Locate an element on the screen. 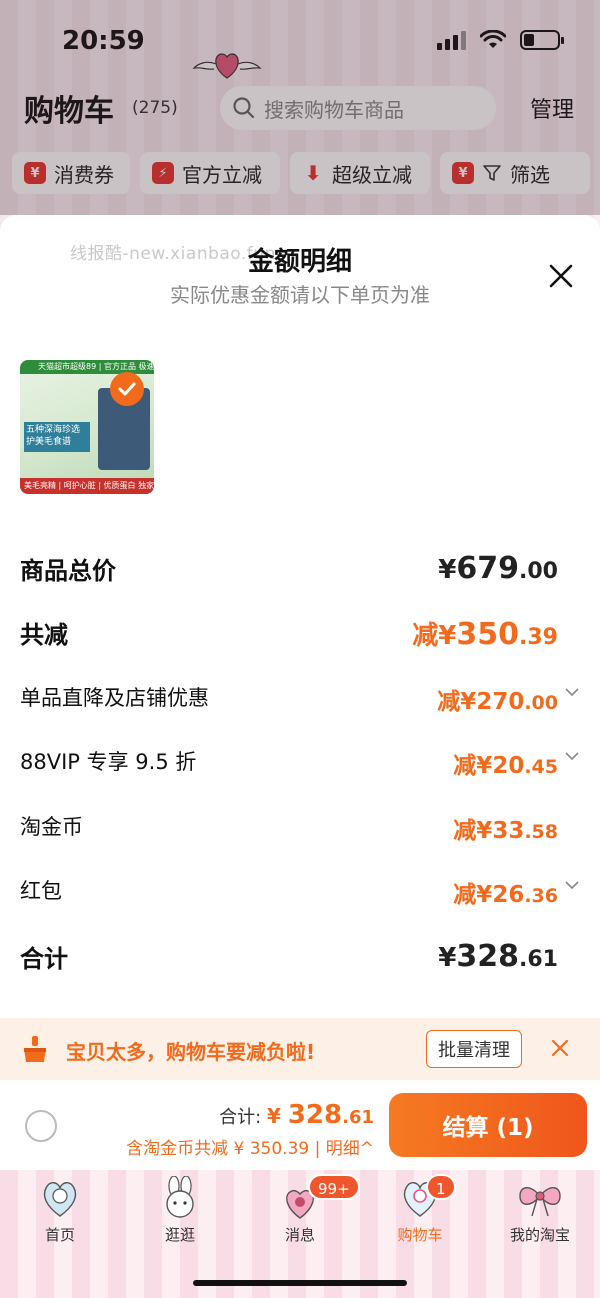 This screenshot has width=600, height=1298. product-thumb-bottom-text: 美毛亮精 | 呵护心脏 | 优质蛋白 独家 is located at coordinates (87, 486).